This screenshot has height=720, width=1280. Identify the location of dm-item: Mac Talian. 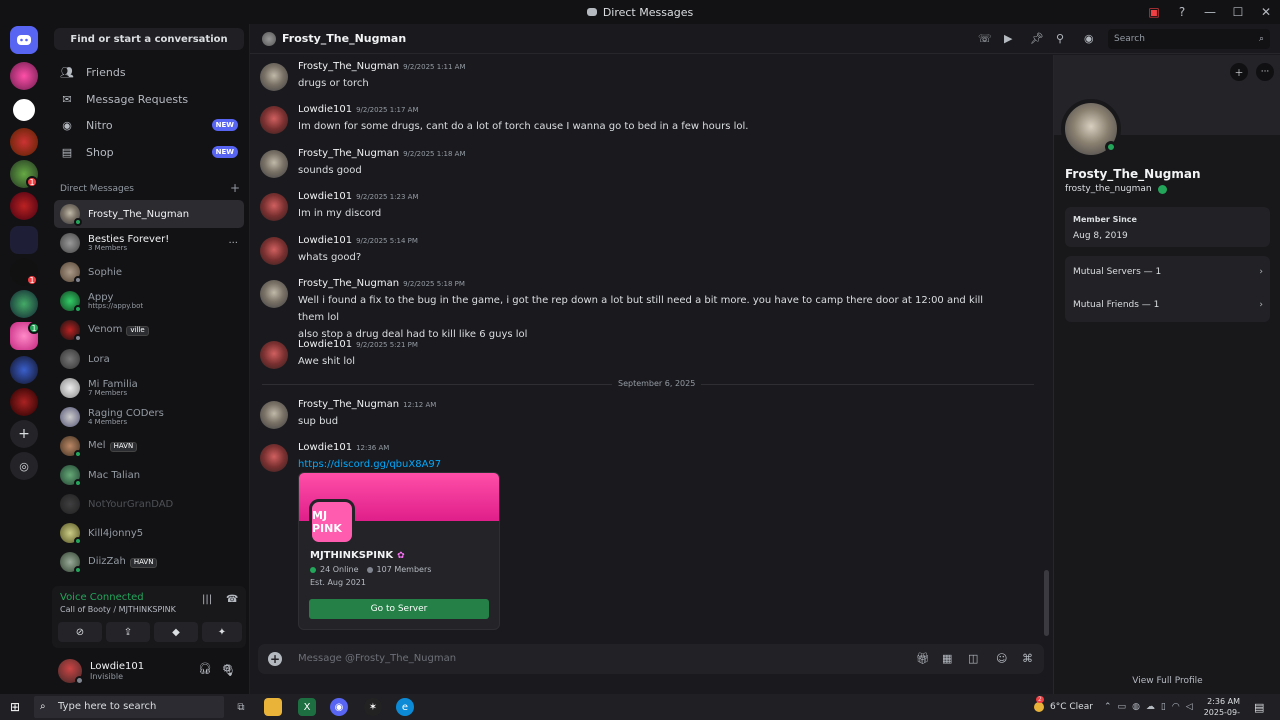
(149, 475).